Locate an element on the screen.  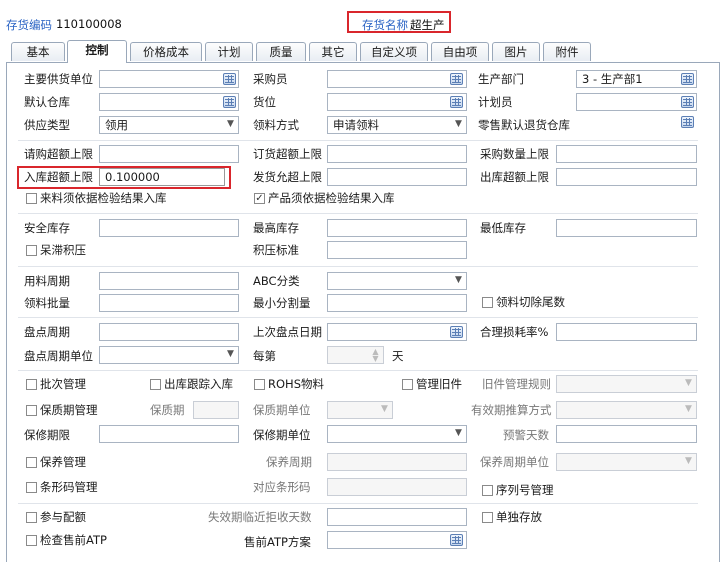
last-count-date-input is located at coordinates (397, 332).